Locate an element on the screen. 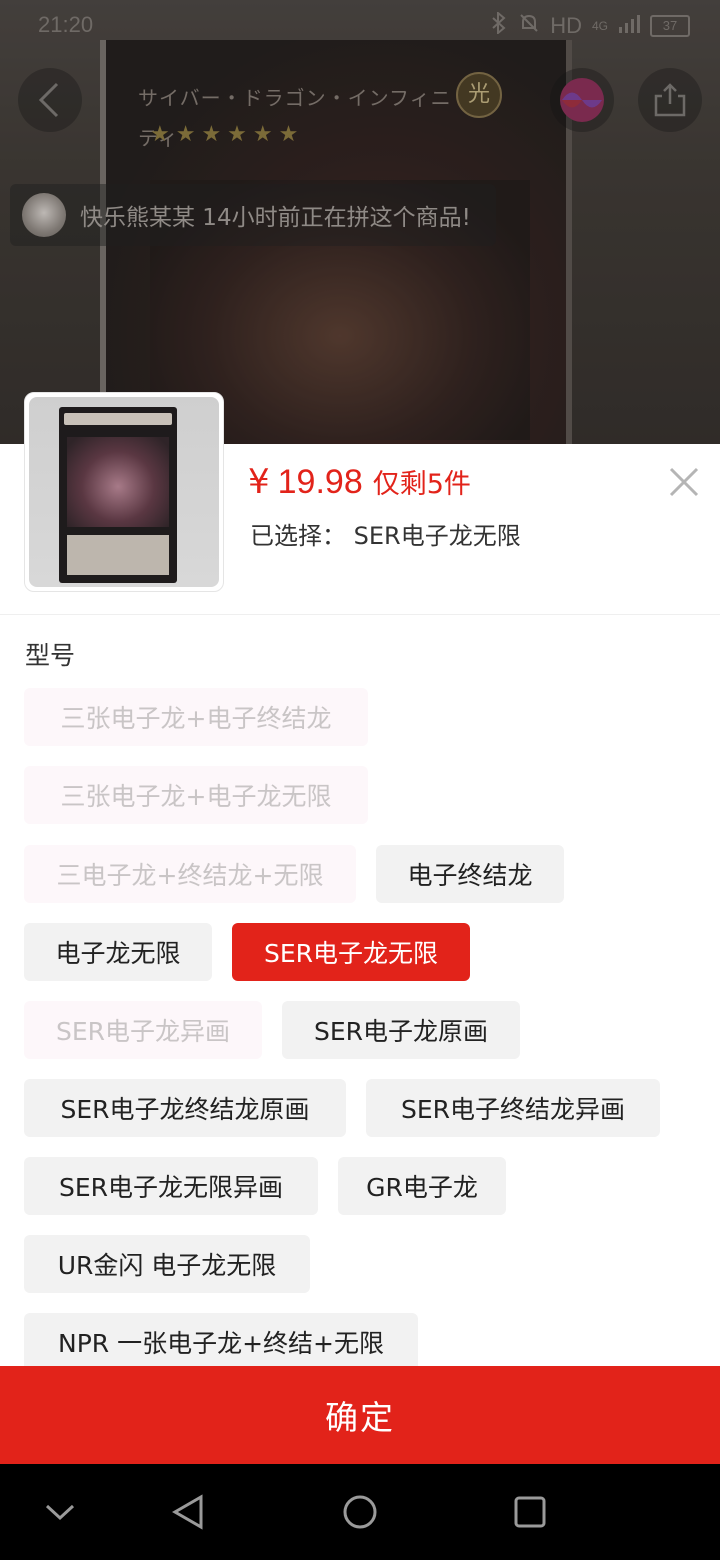 Image resolution: width=720 pixels, height=1560 pixels. product-thumbnail is located at coordinates (124, 492).